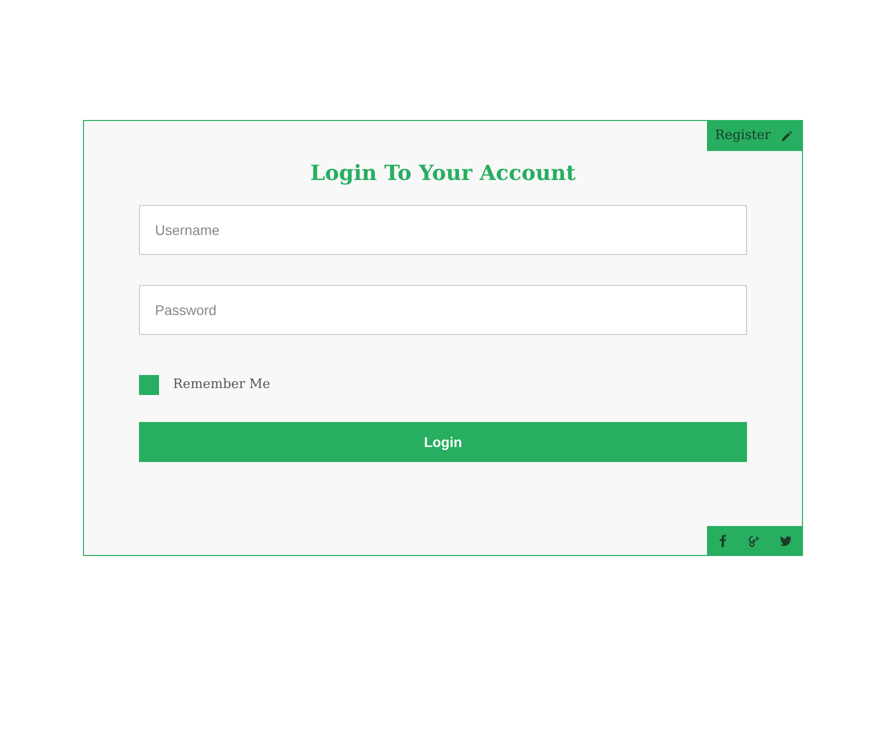  What do you see at coordinates (443, 442) in the screenshot?
I see `login-button: Login` at bounding box center [443, 442].